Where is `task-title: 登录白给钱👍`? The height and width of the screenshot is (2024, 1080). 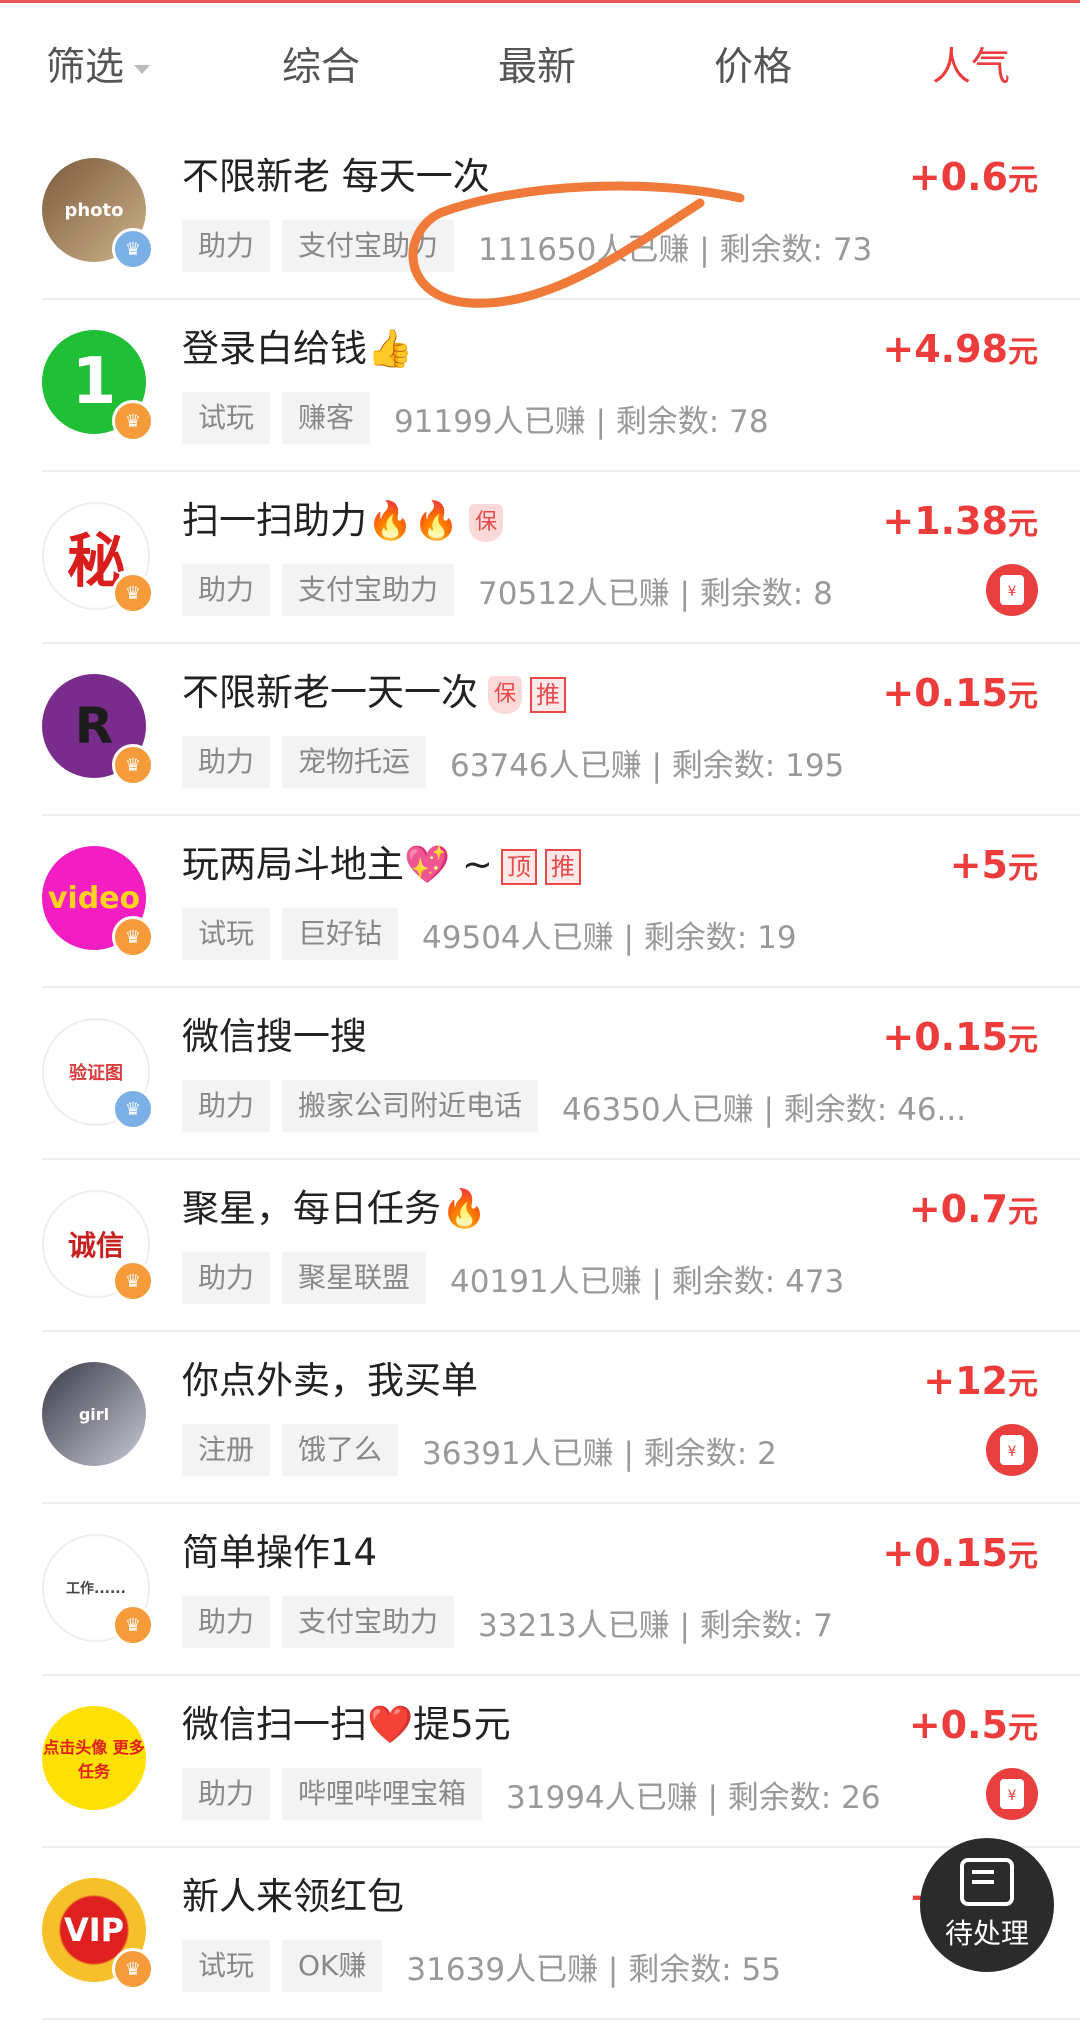
task-title: 登录白给钱👍 is located at coordinates (298, 348).